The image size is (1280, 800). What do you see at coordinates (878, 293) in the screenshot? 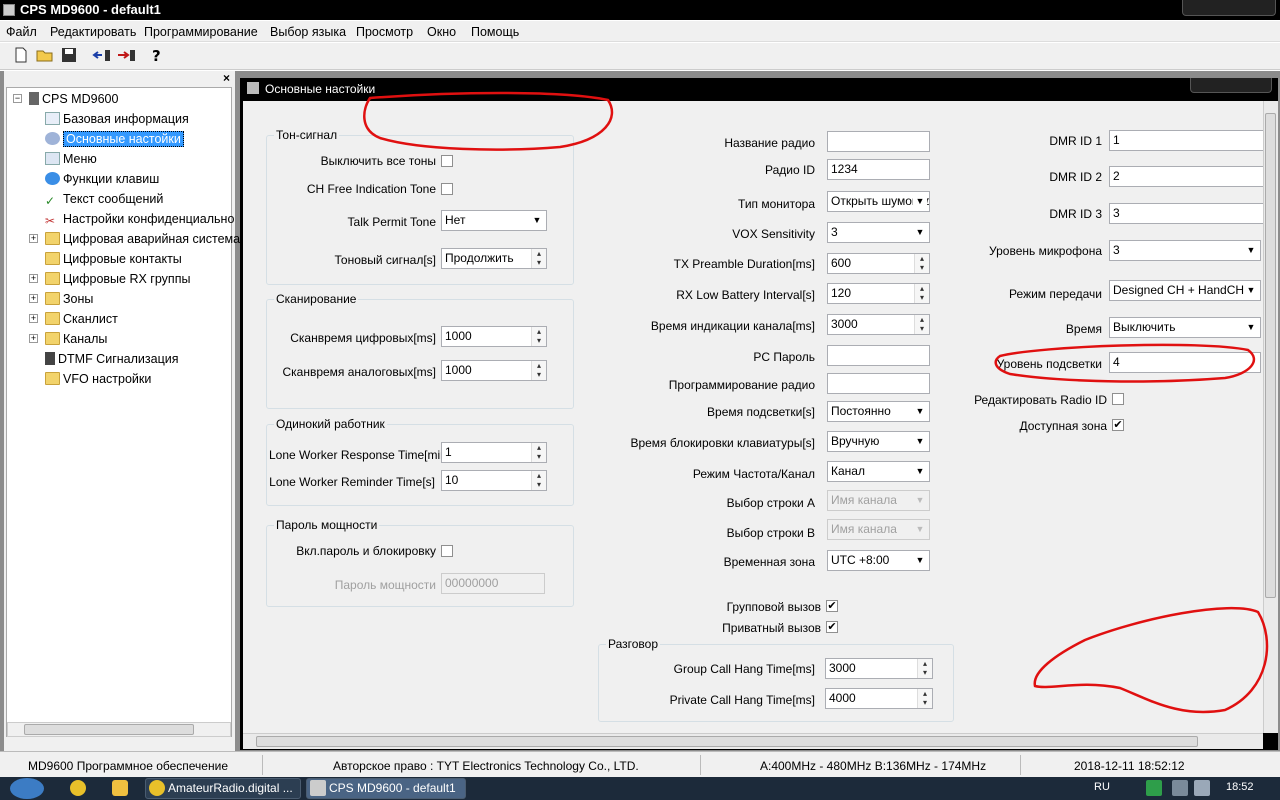
I see `rx-low-battery-spinner: 120` at bounding box center [878, 293].